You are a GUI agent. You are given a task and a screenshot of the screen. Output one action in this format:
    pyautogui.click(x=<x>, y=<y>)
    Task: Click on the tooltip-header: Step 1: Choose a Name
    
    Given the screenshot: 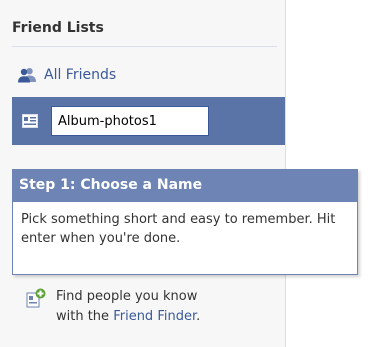 What is the action you would take?
    pyautogui.click(x=185, y=185)
    